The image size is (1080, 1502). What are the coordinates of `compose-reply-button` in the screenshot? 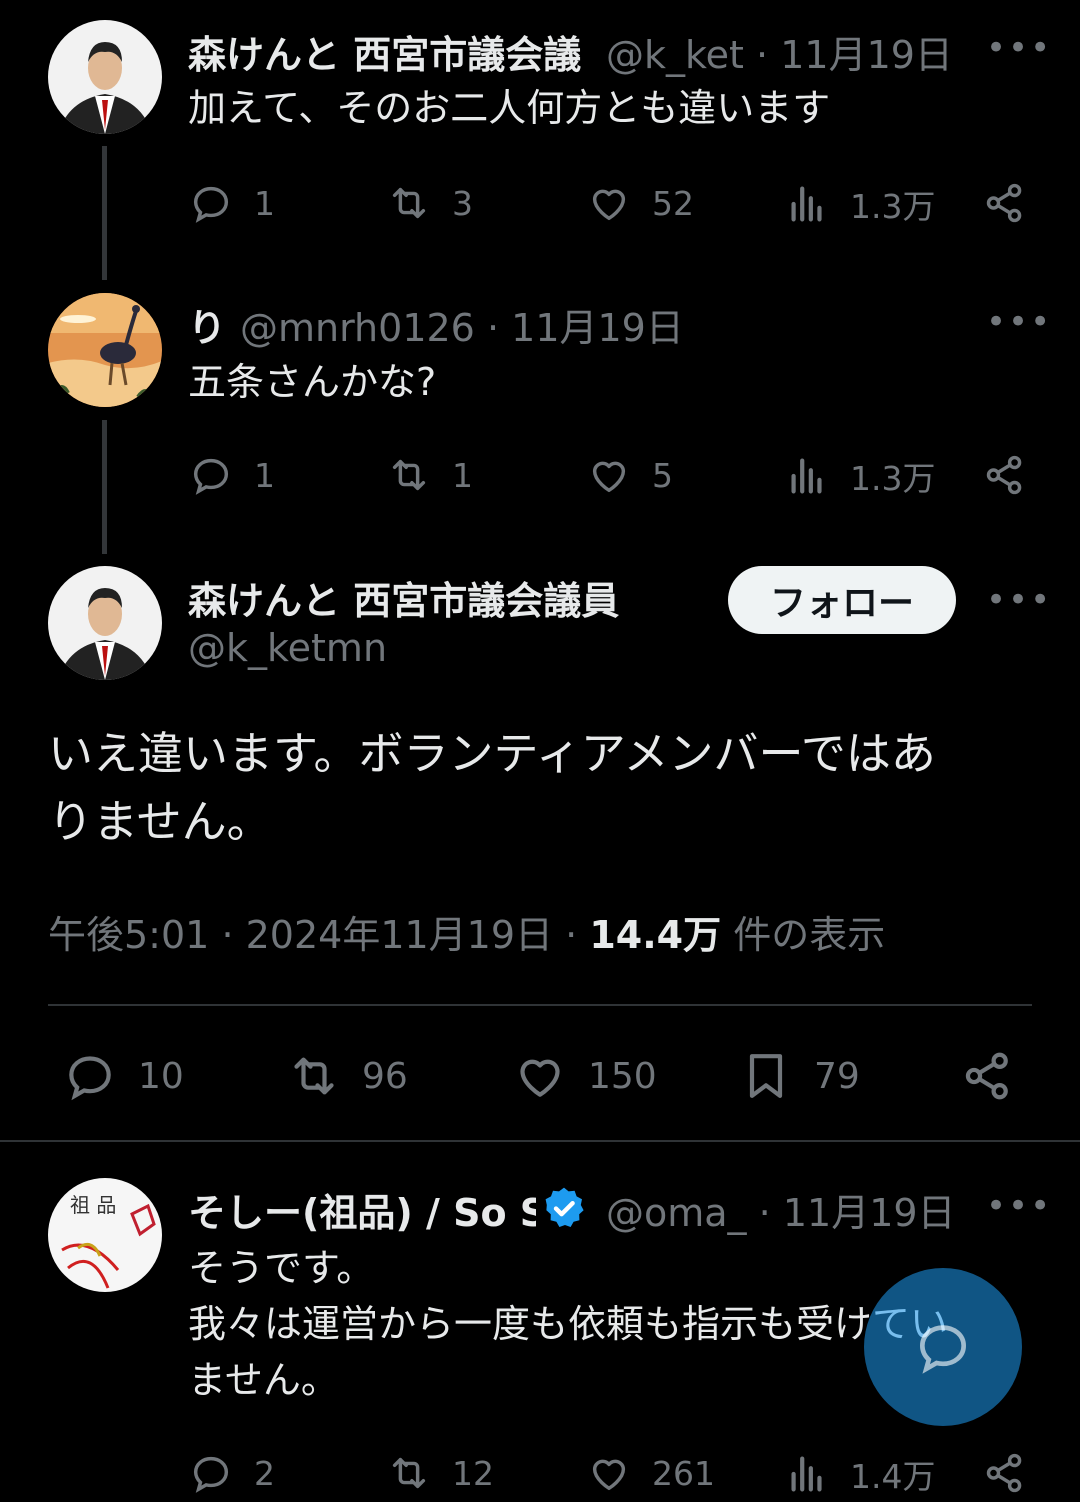 It's located at (943, 1347).